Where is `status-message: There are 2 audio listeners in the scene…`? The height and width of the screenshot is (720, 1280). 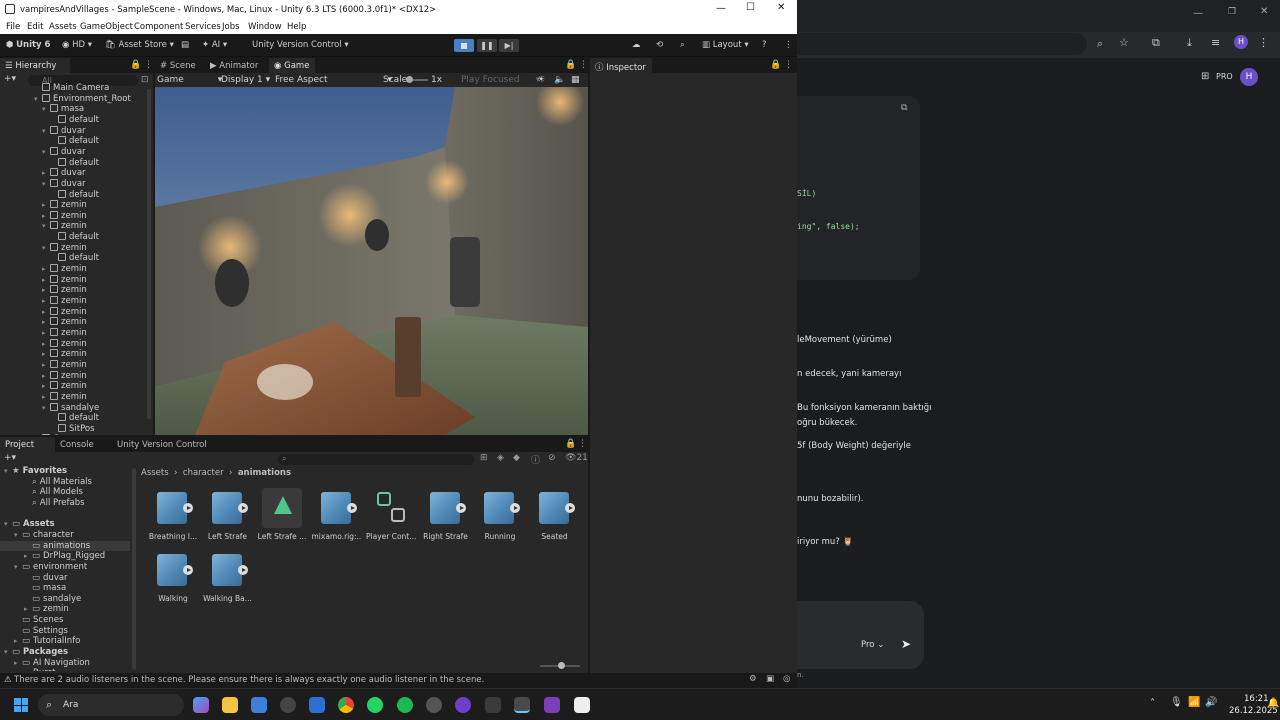 status-message: There are 2 audio listeners in the scene… is located at coordinates (249, 680).